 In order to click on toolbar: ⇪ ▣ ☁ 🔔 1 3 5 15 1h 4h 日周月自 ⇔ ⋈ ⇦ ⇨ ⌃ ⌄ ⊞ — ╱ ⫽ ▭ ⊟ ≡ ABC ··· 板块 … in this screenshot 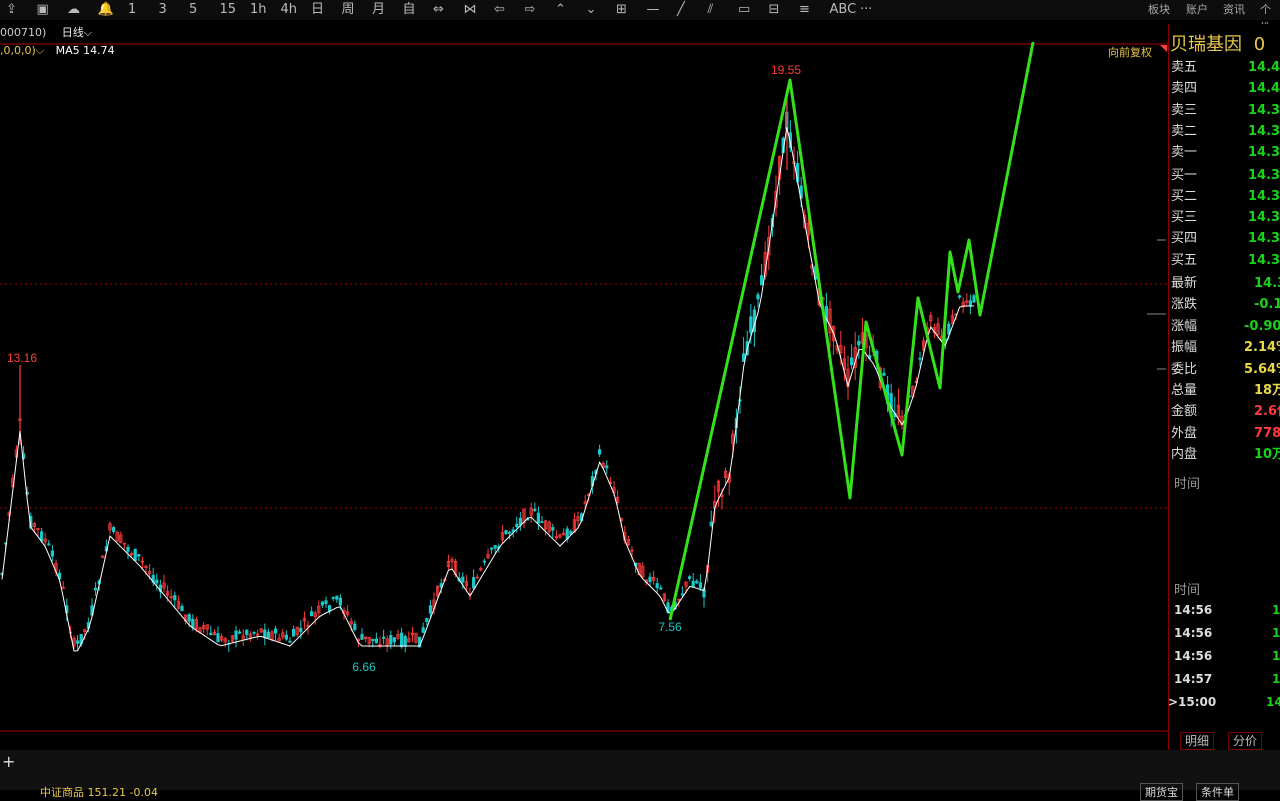, I will do `click(640, 17)`.